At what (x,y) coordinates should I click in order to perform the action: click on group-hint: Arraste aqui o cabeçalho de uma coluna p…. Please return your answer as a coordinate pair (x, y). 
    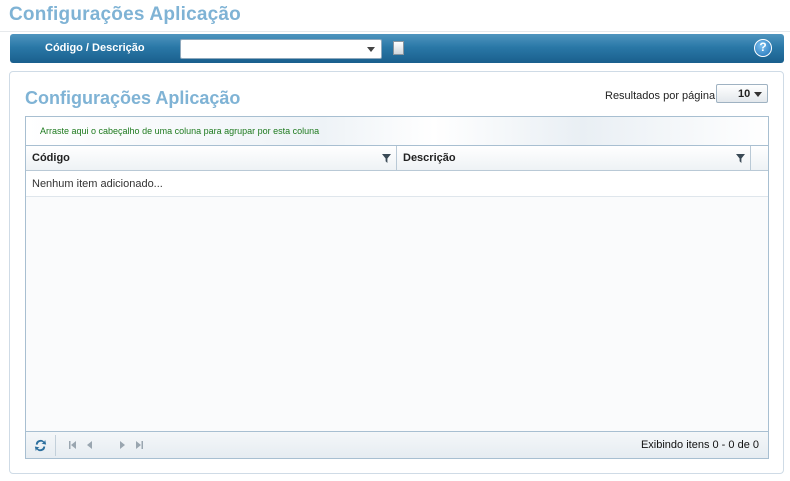
    Looking at the image, I should click on (180, 131).